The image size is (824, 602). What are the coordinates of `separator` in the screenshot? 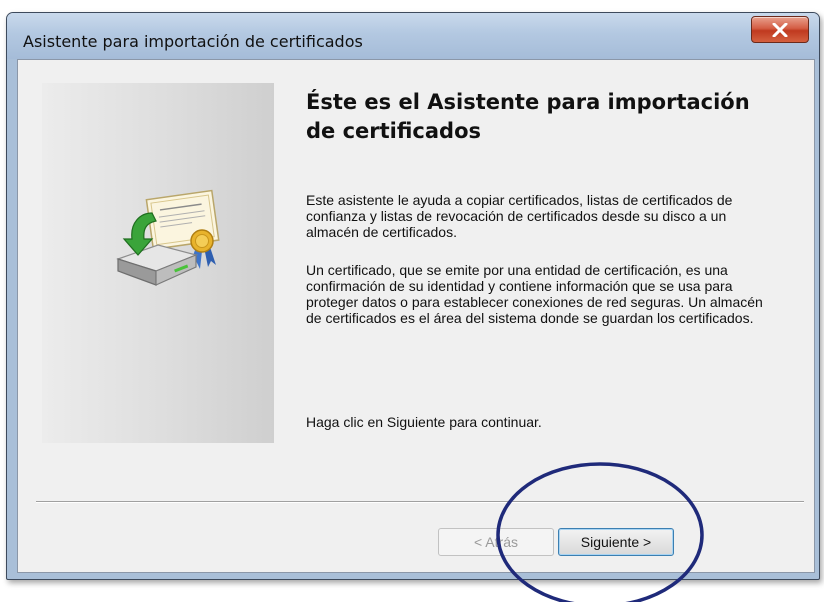 It's located at (420, 502).